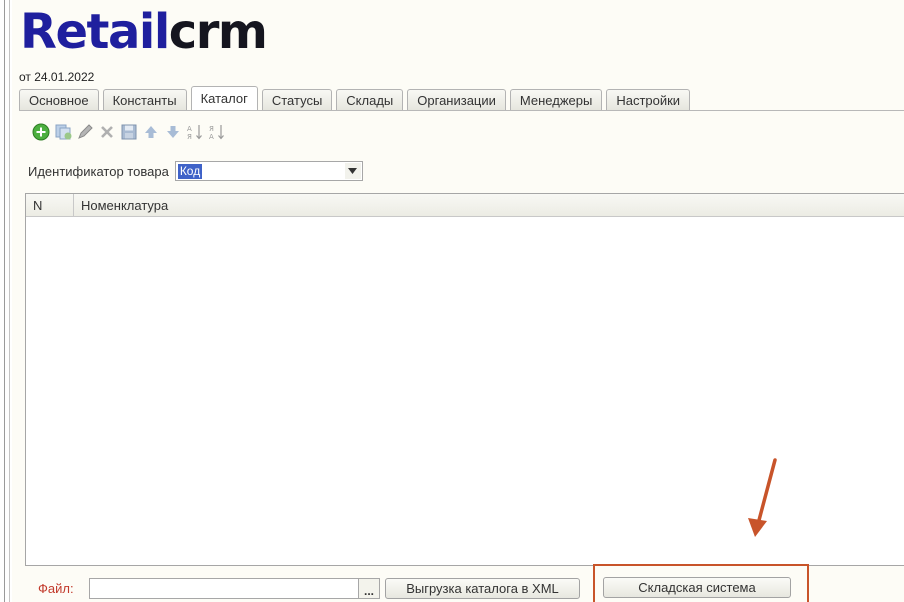  Describe the element at coordinates (370, 99) in the screenshot. I see `tab-sklady: Склады` at that location.